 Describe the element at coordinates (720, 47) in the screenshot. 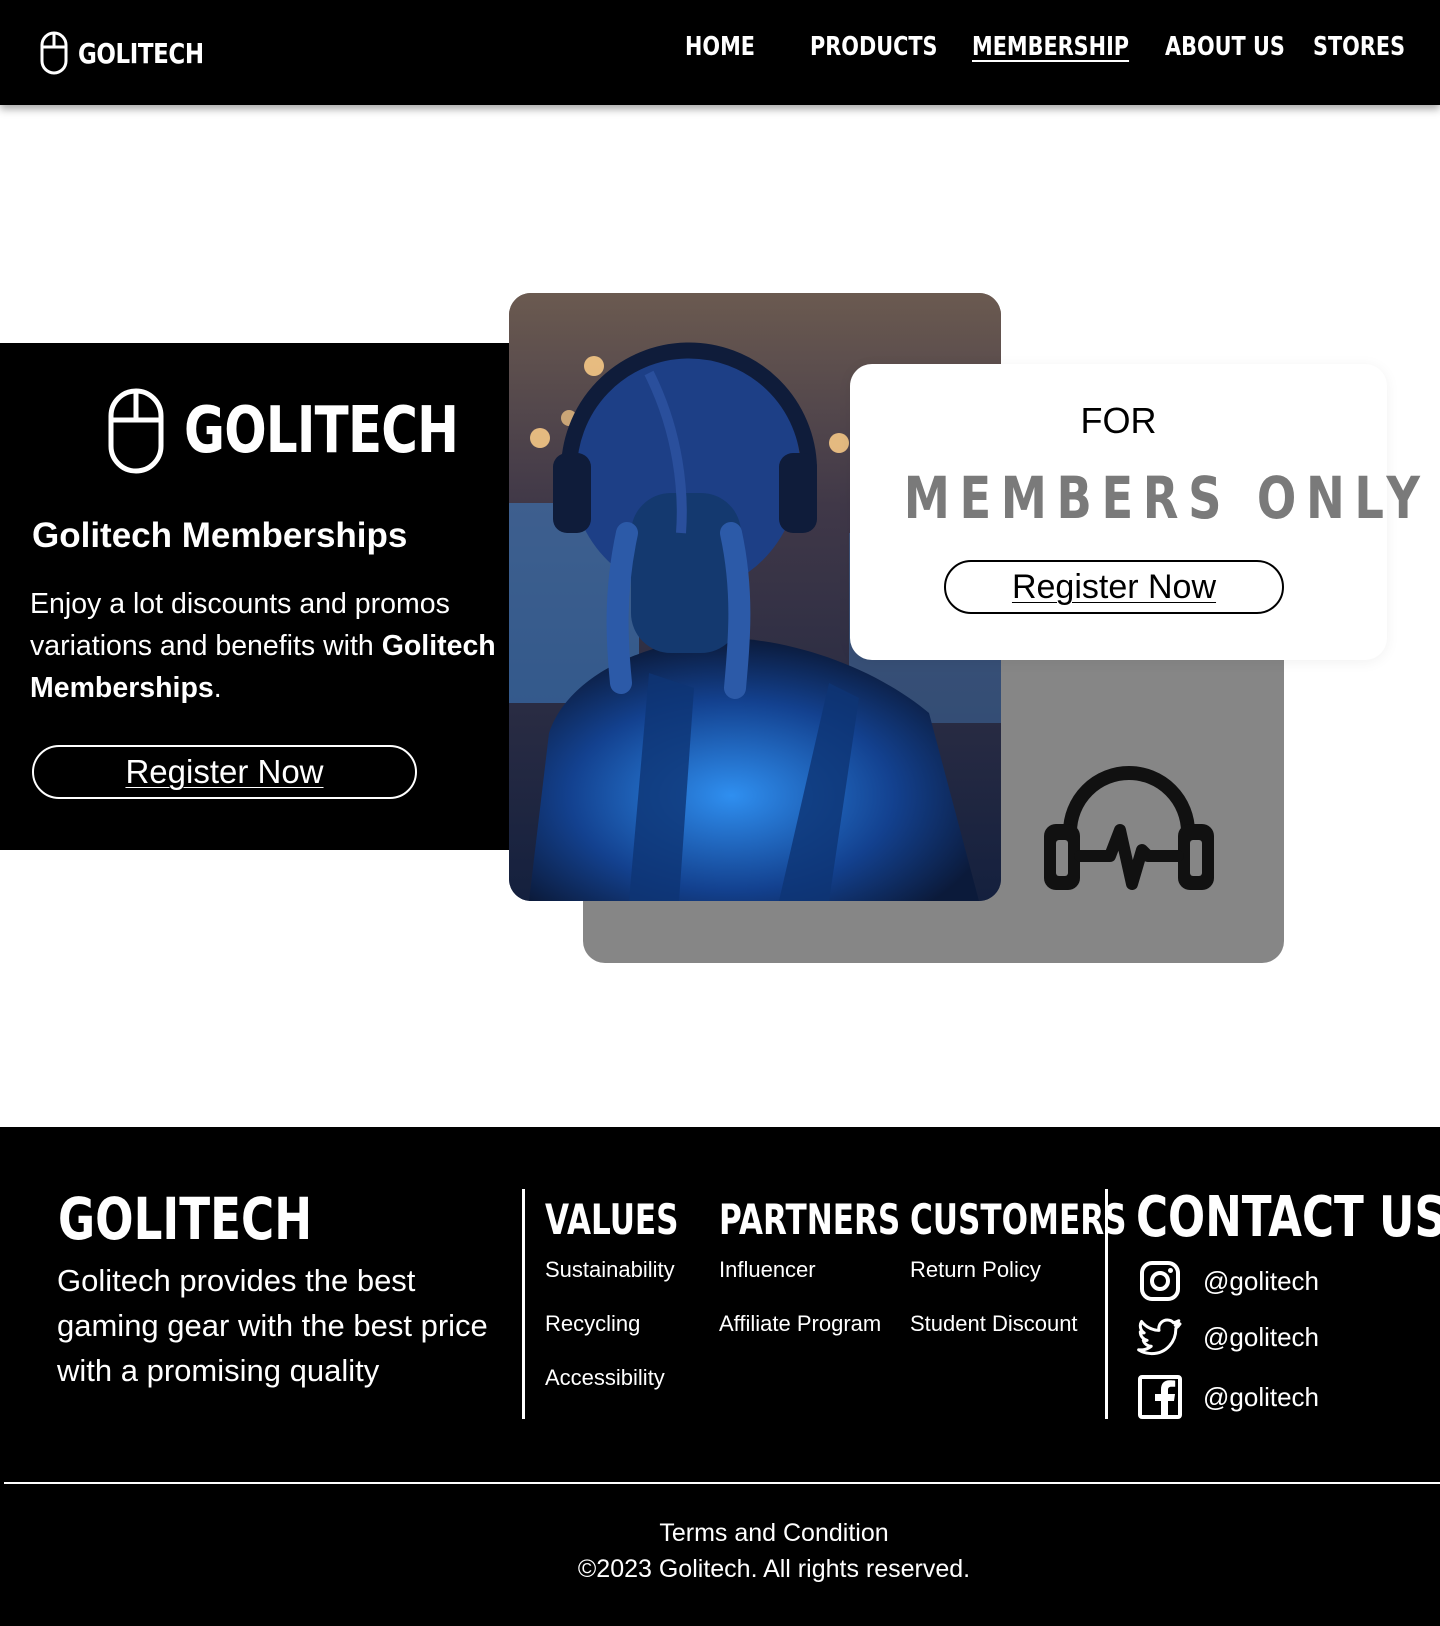

I see `nav-link-home: HOME` at that location.